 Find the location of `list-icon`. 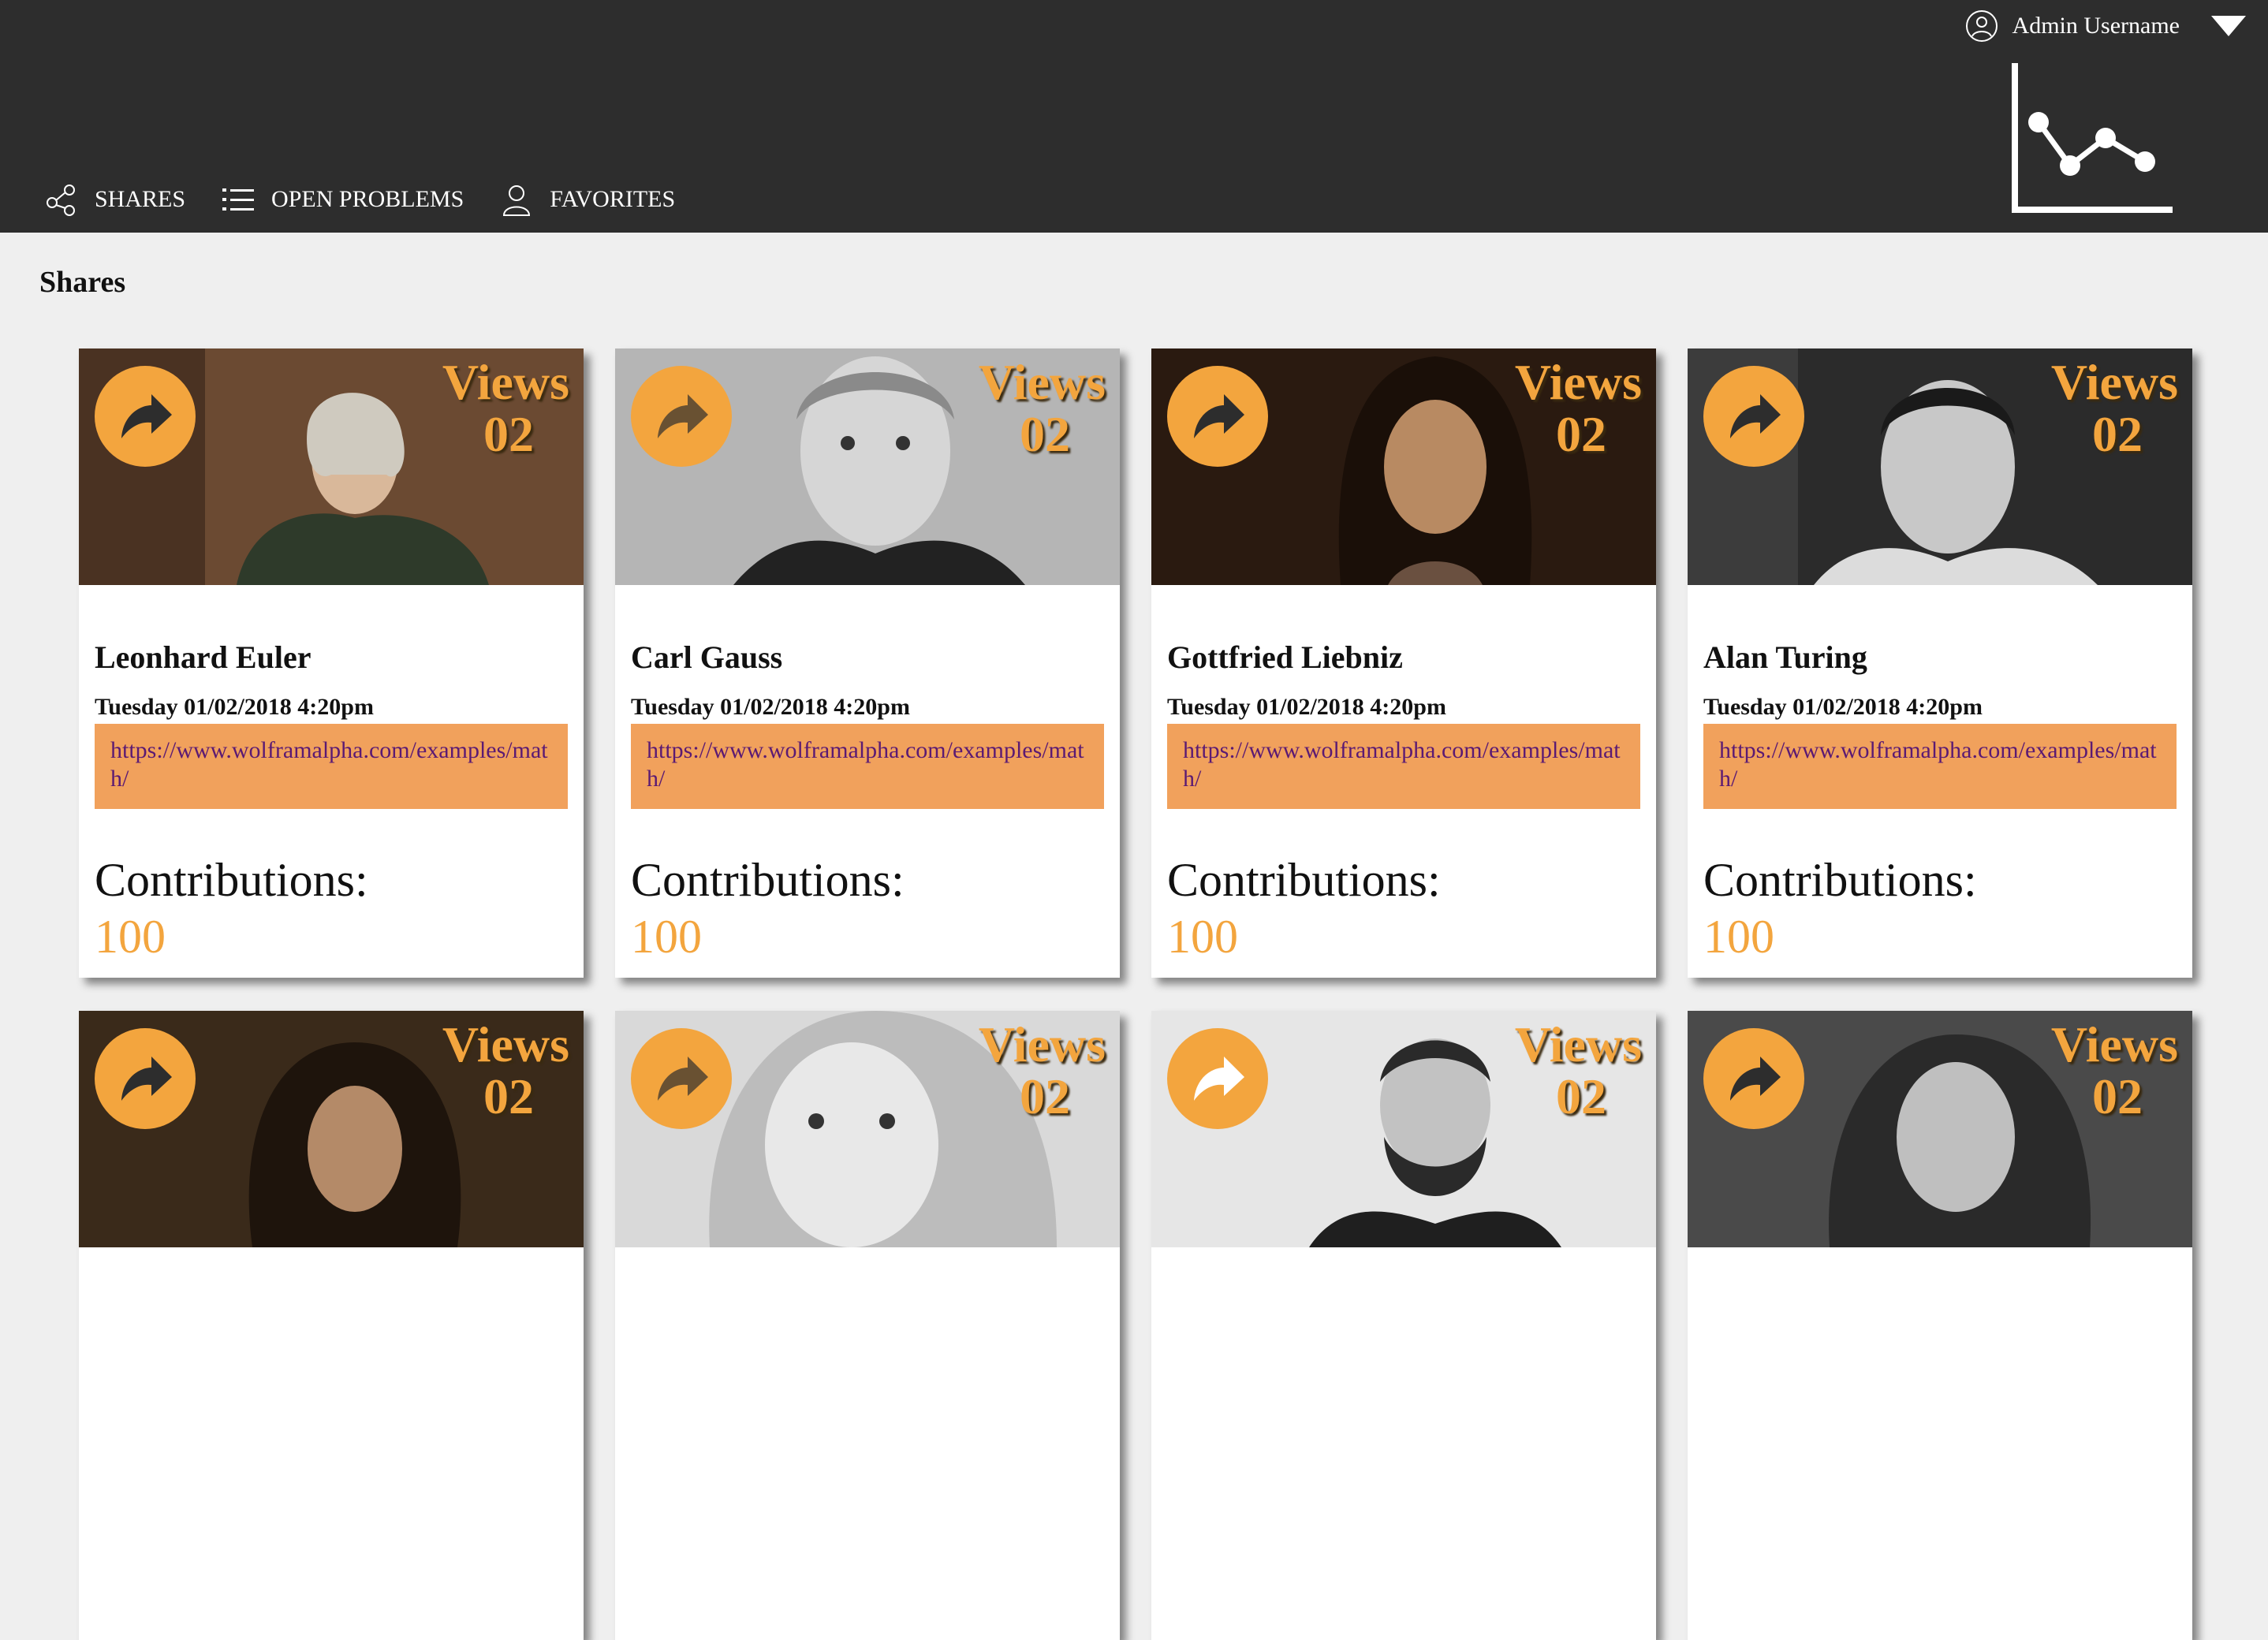

list-icon is located at coordinates (239, 199).